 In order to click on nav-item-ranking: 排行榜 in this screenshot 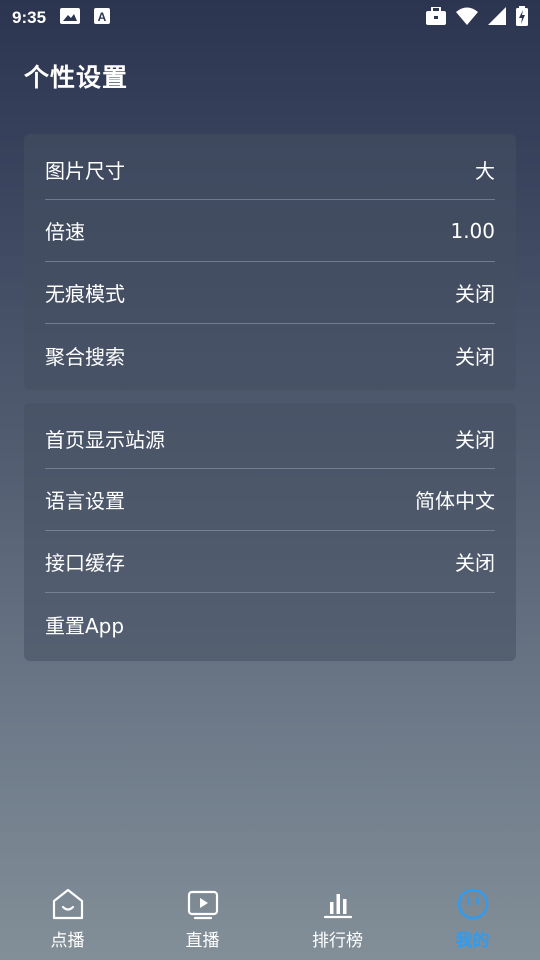, I will do `click(337, 920)`.